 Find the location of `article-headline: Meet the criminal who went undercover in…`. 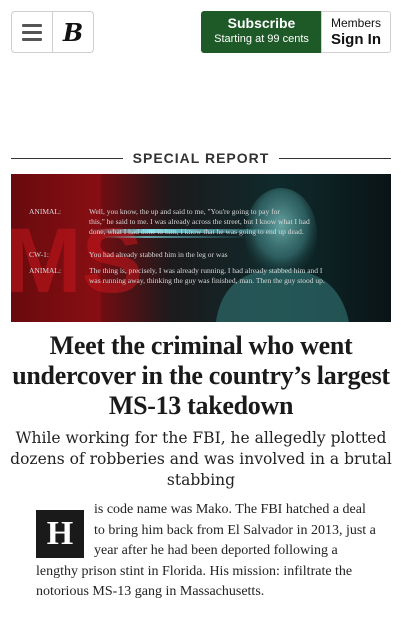

article-headline: Meet the criminal who went undercover in… is located at coordinates (201, 375).